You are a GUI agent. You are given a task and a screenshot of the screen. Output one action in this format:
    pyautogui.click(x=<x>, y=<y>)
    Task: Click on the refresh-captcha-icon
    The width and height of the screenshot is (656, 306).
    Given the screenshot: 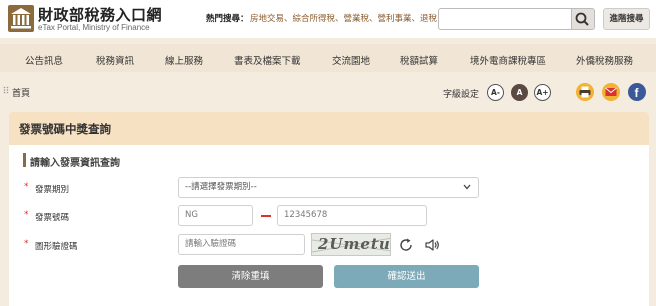 What is the action you would take?
    pyautogui.click(x=406, y=245)
    